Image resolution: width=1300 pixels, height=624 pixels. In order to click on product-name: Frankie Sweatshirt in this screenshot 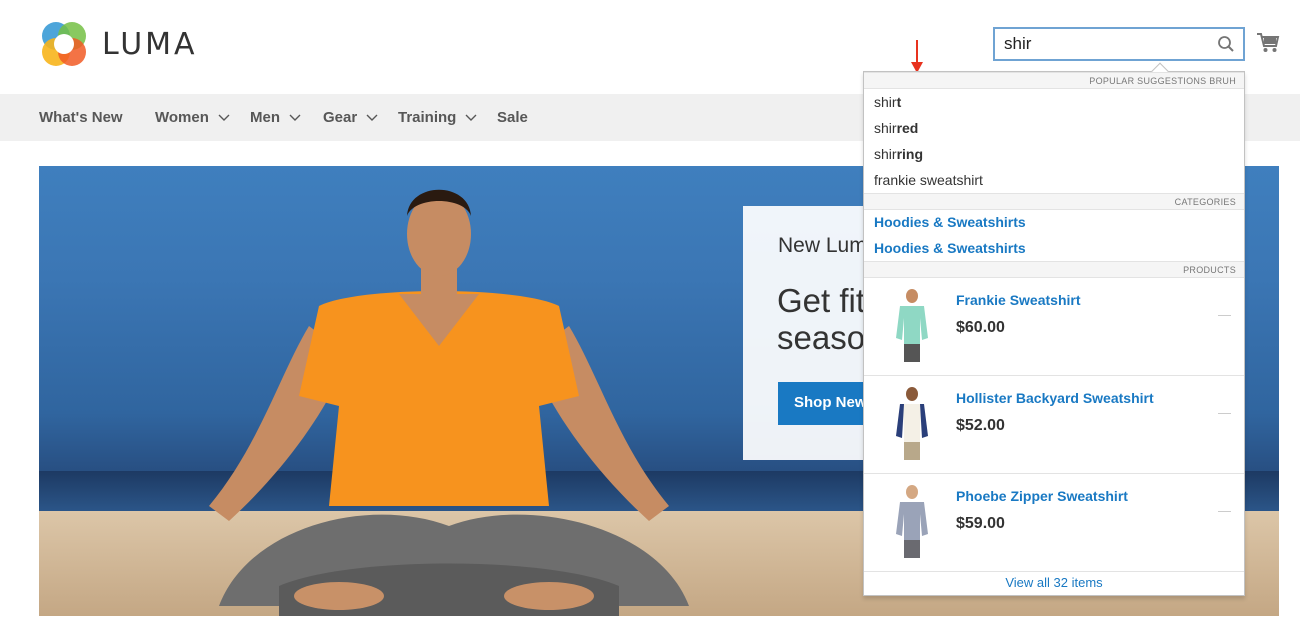, I will do `click(1018, 300)`.